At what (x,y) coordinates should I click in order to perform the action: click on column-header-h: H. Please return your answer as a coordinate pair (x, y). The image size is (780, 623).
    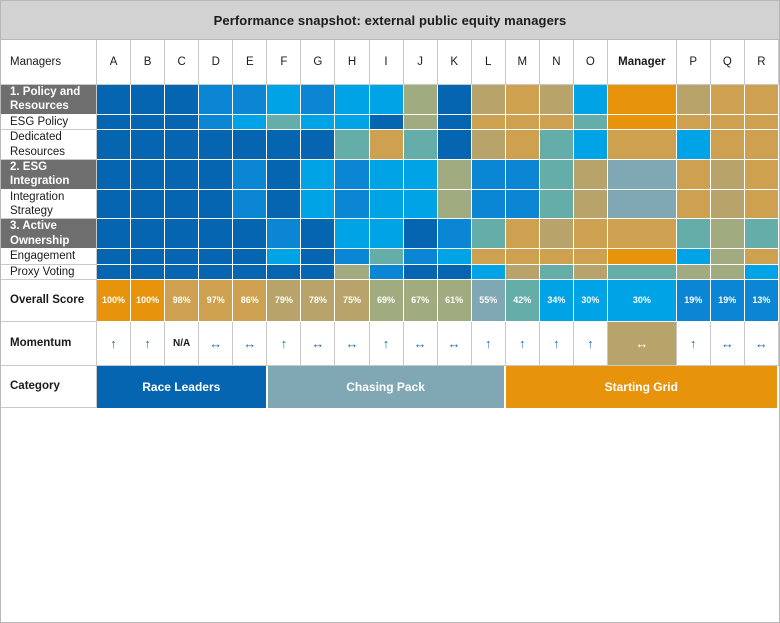
    Looking at the image, I should click on (352, 62).